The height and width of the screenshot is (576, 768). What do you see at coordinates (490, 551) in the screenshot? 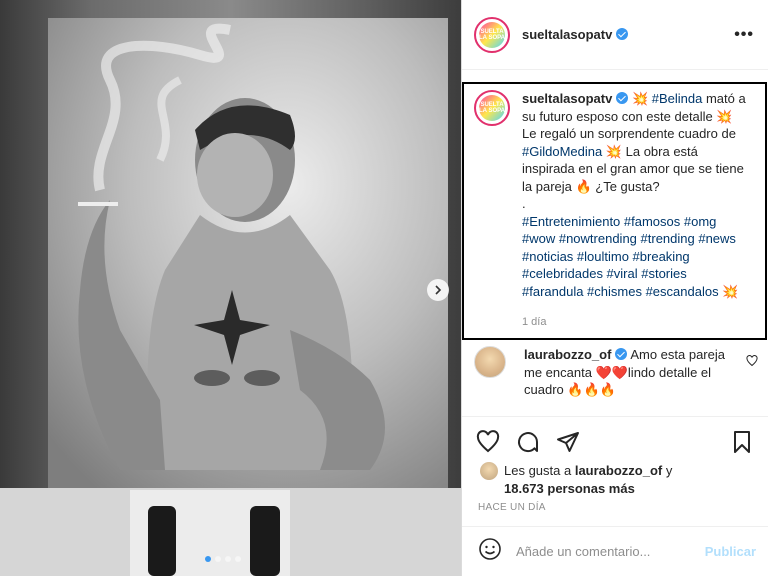
I see `emoji-icon` at bounding box center [490, 551].